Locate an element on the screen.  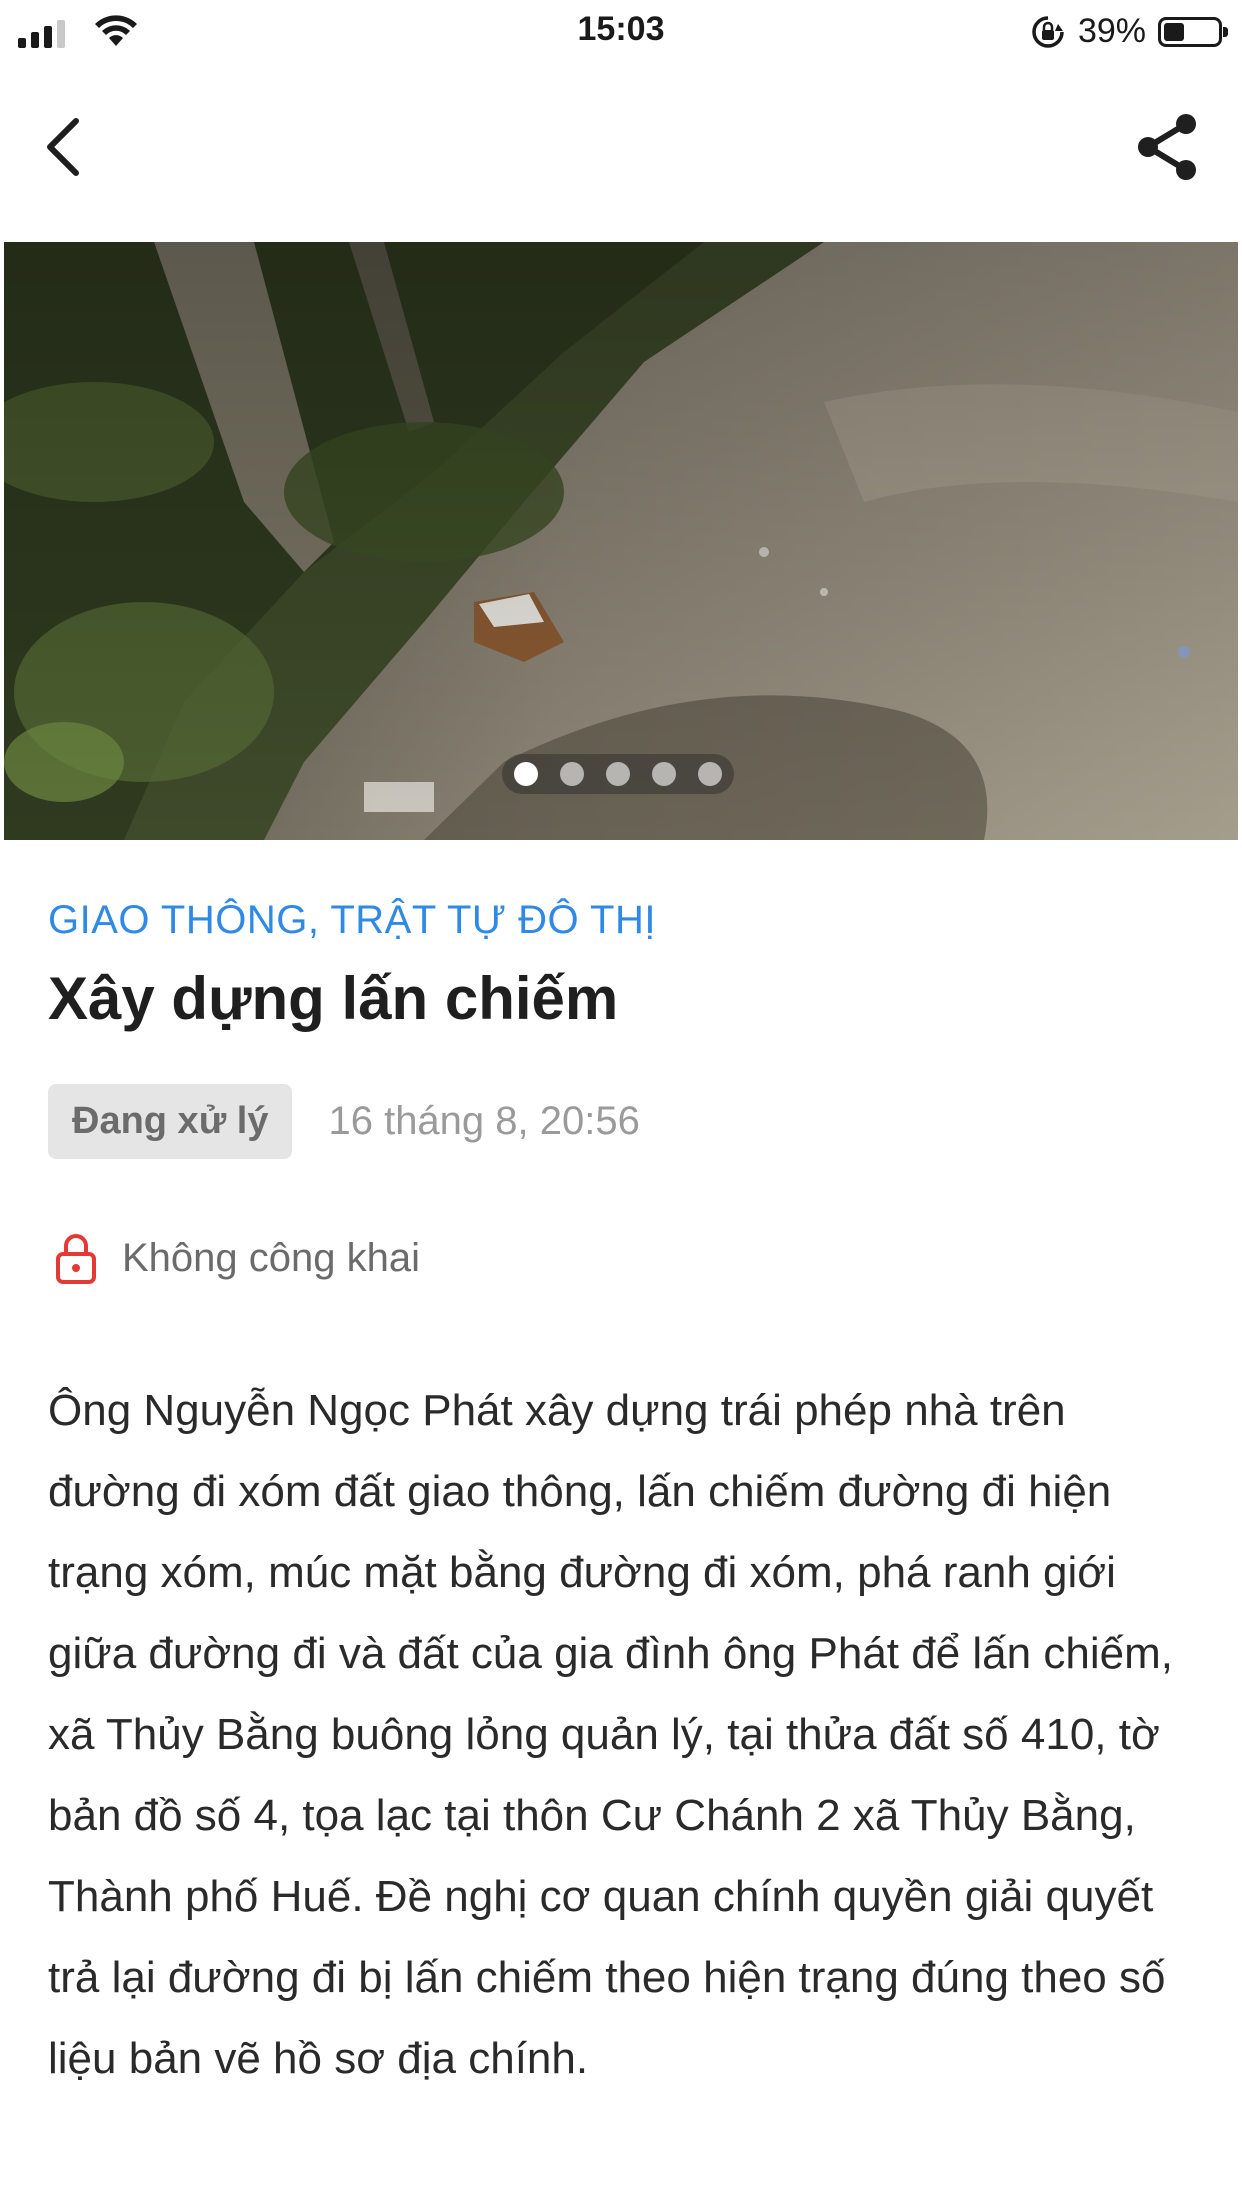
battery-level-fill is located at coordinates (1174, 31).